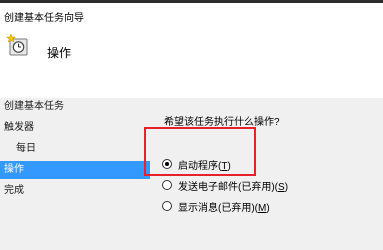 This screenshot has width=383, height=250. Describe the element at coordinates (262, 208) in the screenshot. I see `accel-key: M` at that location.